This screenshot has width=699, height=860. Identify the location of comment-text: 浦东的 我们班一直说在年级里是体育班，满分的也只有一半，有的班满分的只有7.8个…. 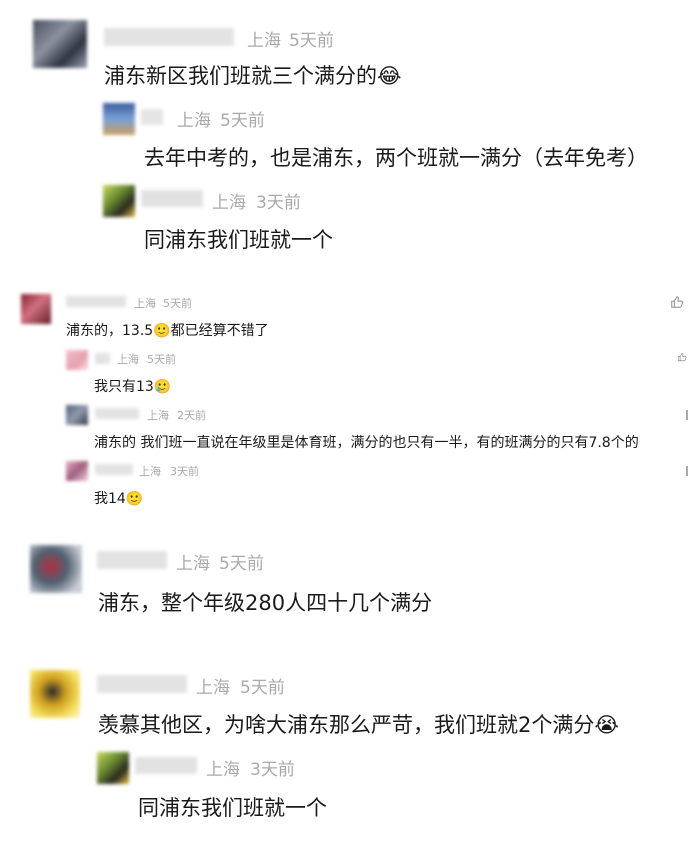
(366, 443).